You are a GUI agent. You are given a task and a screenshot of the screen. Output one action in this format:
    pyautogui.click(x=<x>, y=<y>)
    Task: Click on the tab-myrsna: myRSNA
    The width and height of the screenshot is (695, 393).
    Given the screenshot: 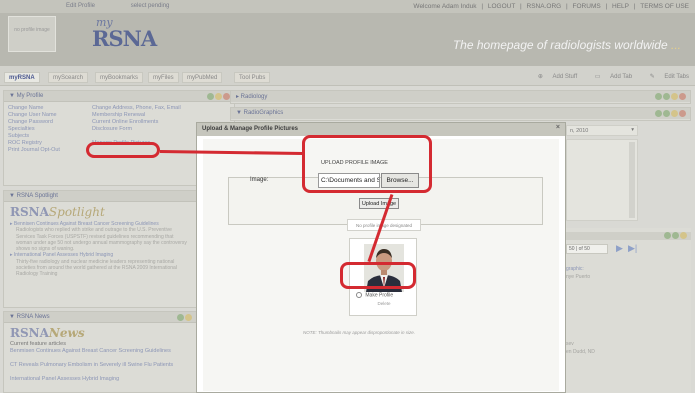 What is the action you would take?
    pyautogui.click(x=22, y=77)
    